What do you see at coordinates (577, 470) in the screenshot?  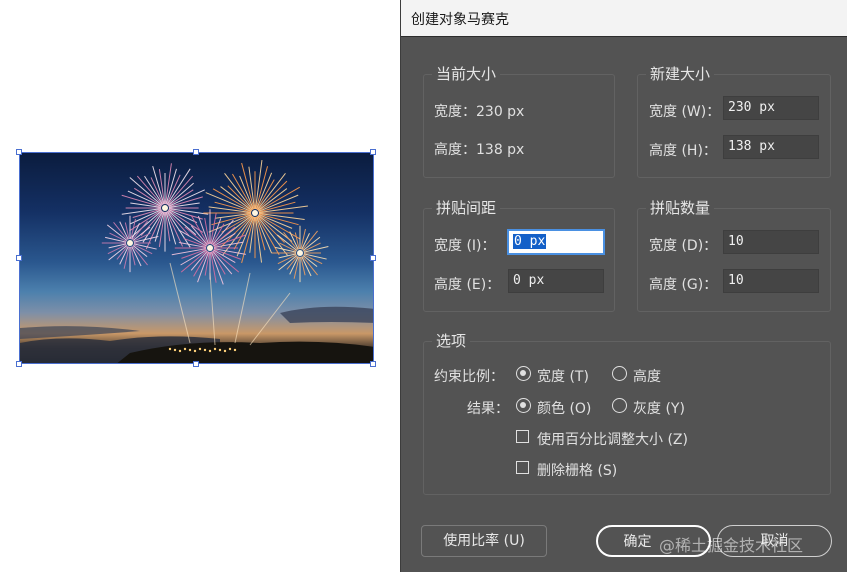 I see `delete-raster-label: 删除栅格 (S)` at bounding box center [577, 470].